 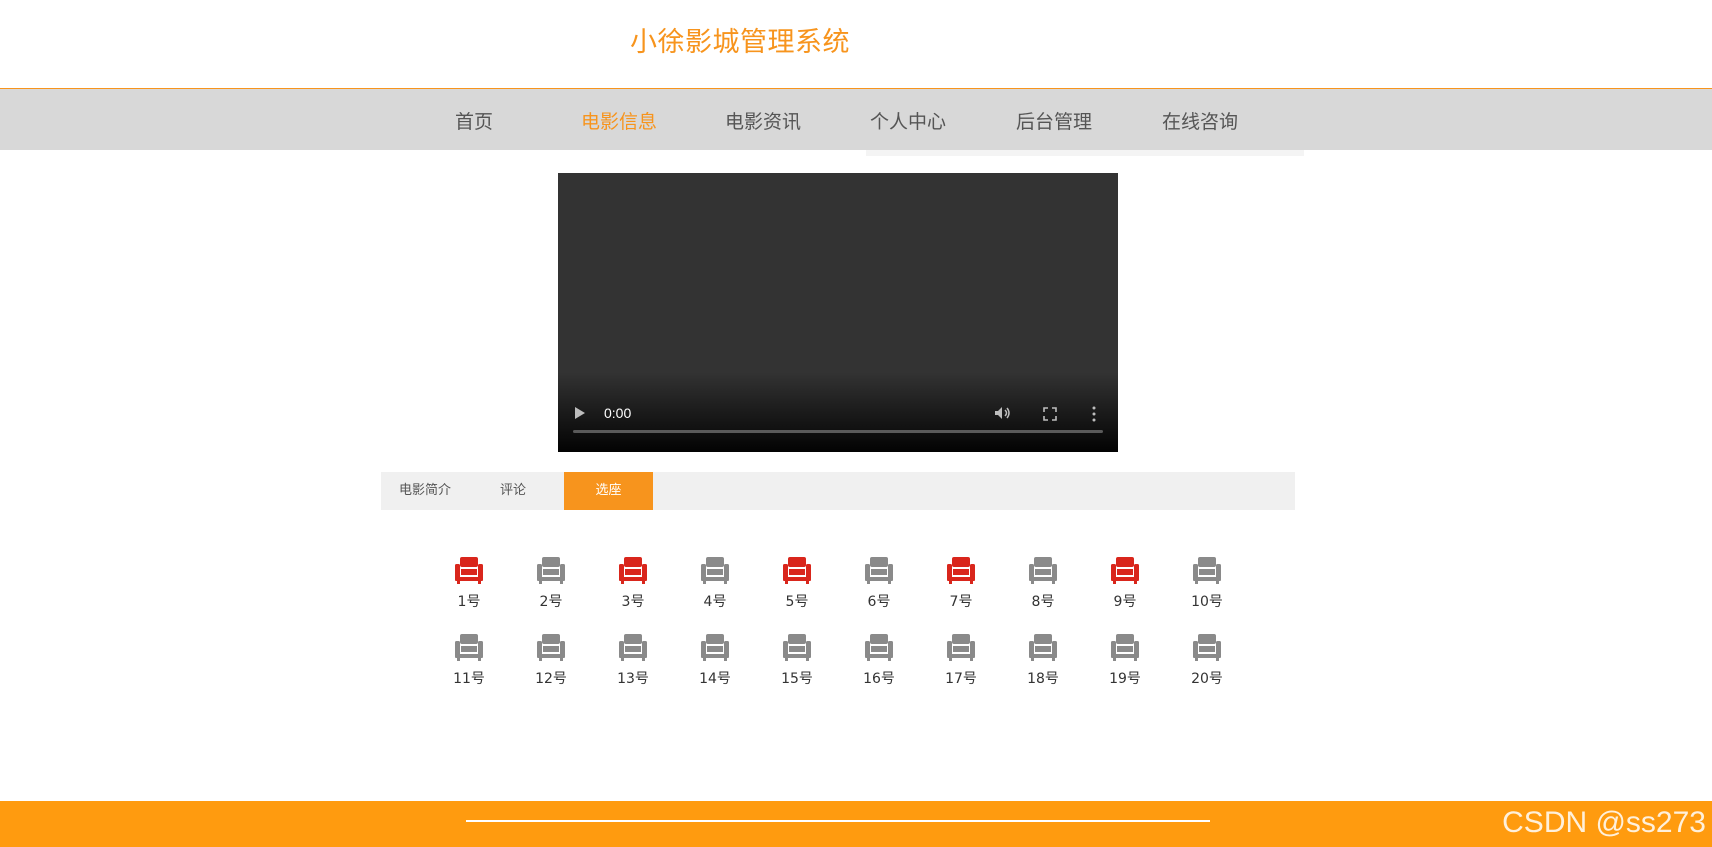 I want to click on nav-item-online-consult: 在线咨询, so click(x=1200, y=120).